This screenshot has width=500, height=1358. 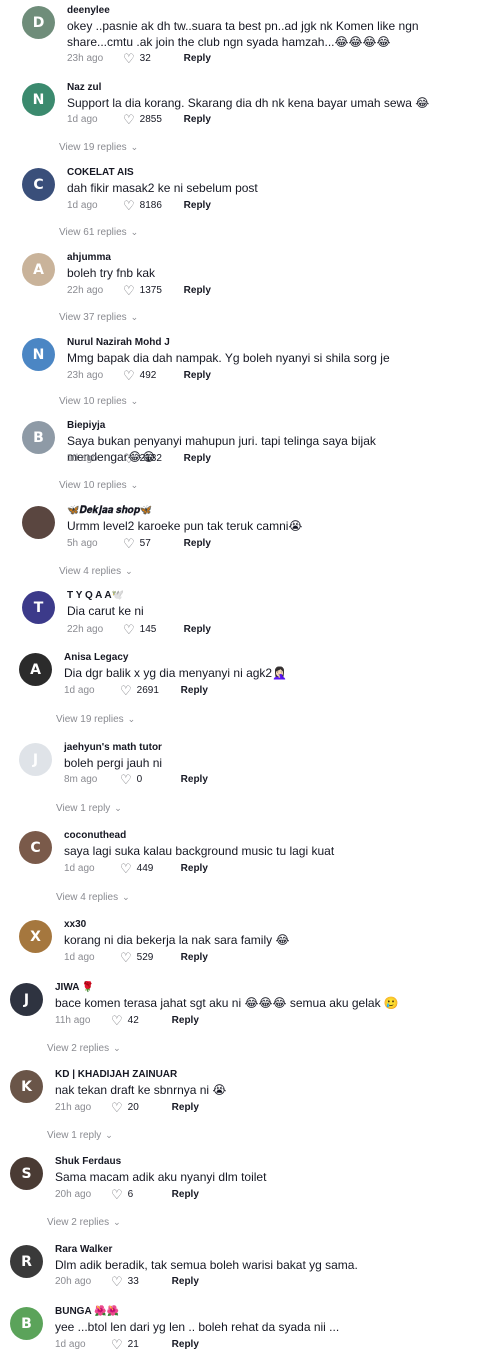 I want to click on comment-meta: 21h ago ♡ 20 Reply, so click(x=127, y=1107).